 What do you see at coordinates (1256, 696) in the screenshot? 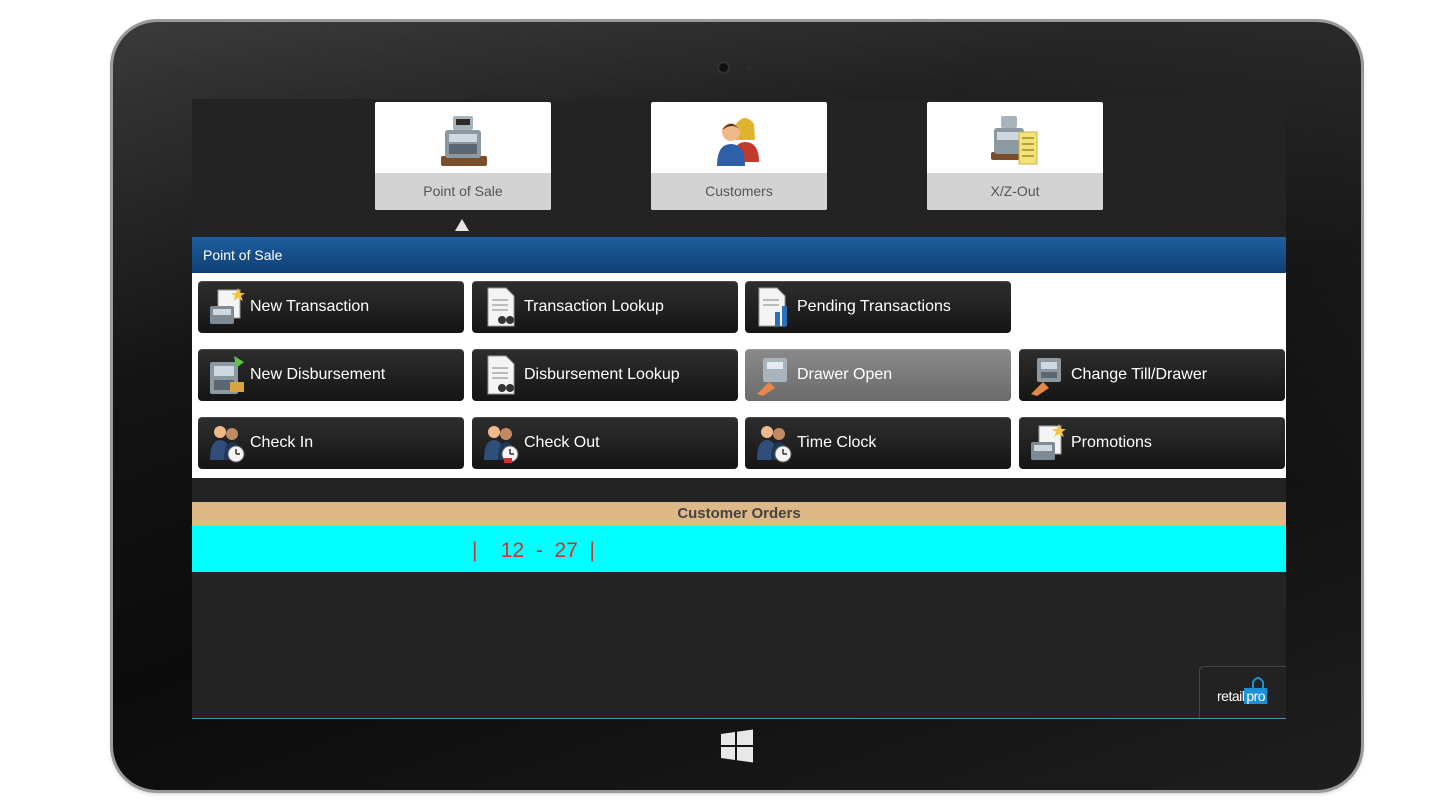
I see `logo-text-pro: pro` at bounding box center [1256, 696].